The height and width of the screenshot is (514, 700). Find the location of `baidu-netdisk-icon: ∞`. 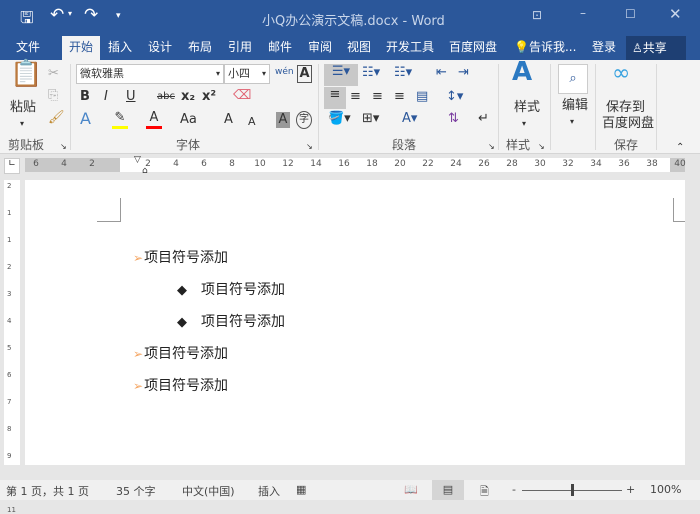

baidu-netdisk-icon: ∞ is located at coordinates (621, 74).